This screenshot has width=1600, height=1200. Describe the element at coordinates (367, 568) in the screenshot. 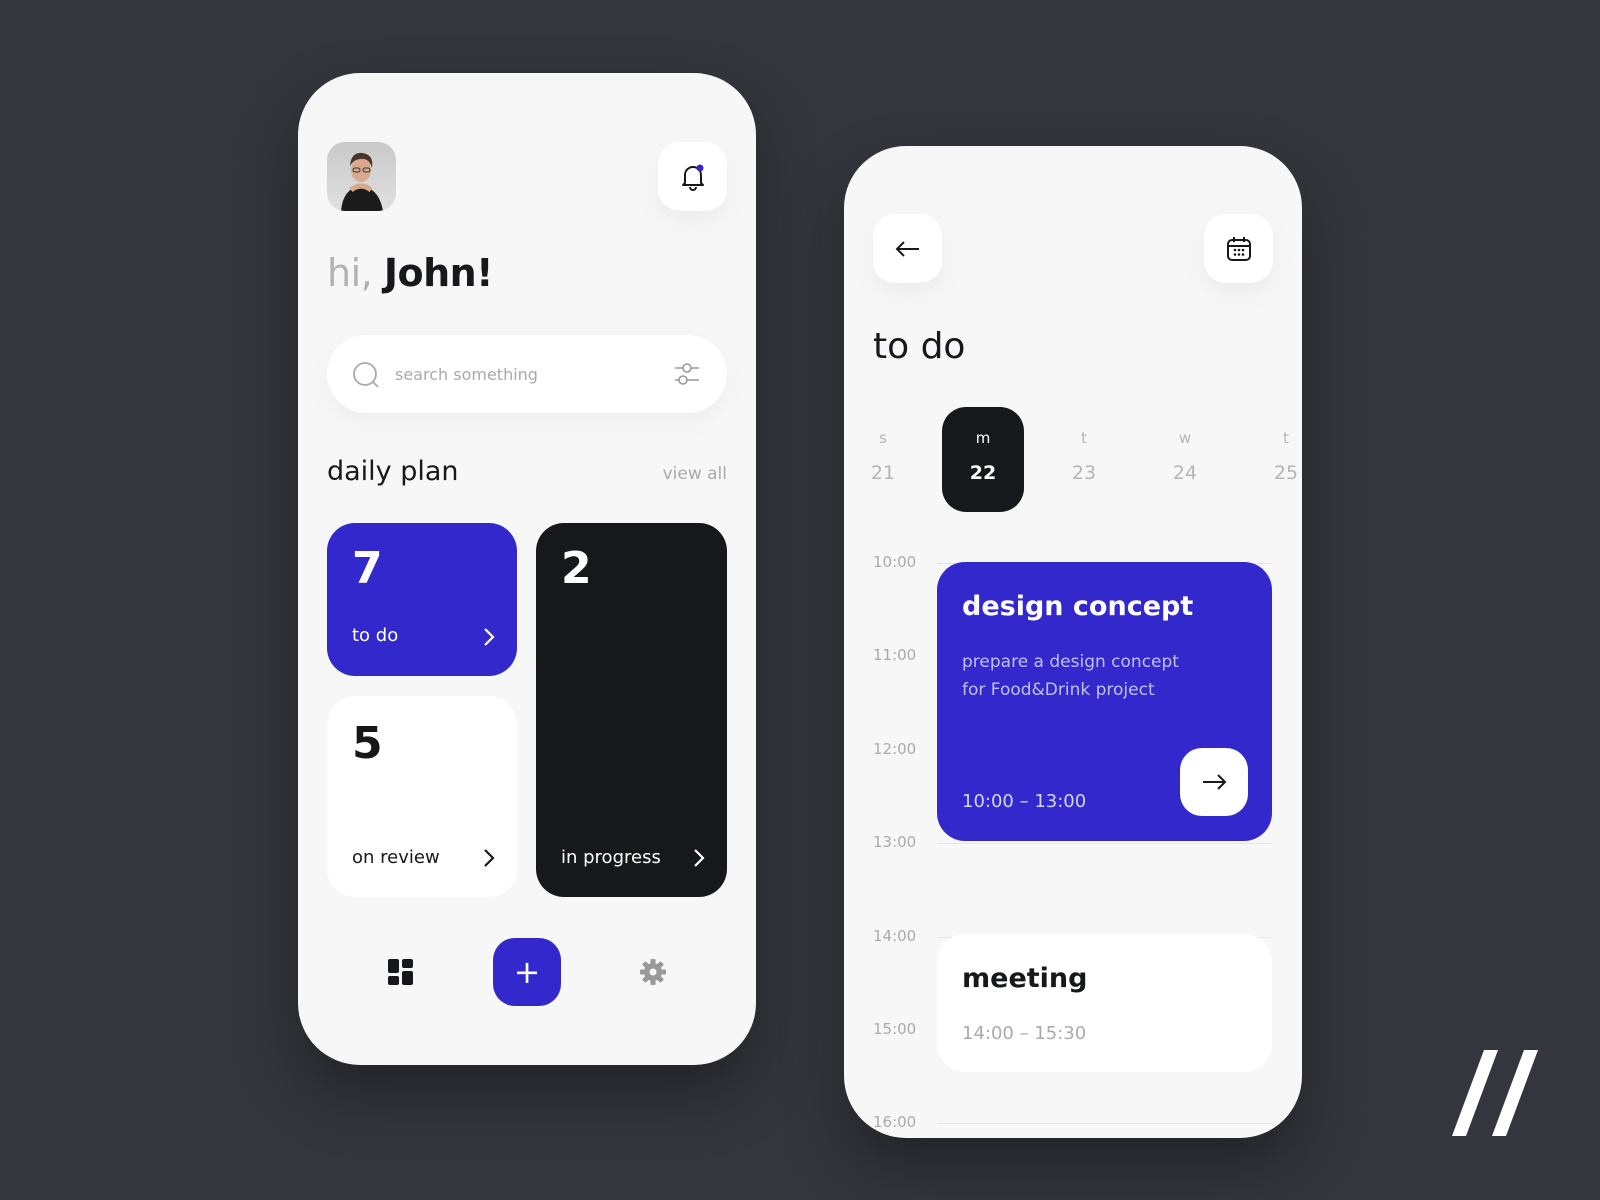

I see `todo-count: 7` at that location.